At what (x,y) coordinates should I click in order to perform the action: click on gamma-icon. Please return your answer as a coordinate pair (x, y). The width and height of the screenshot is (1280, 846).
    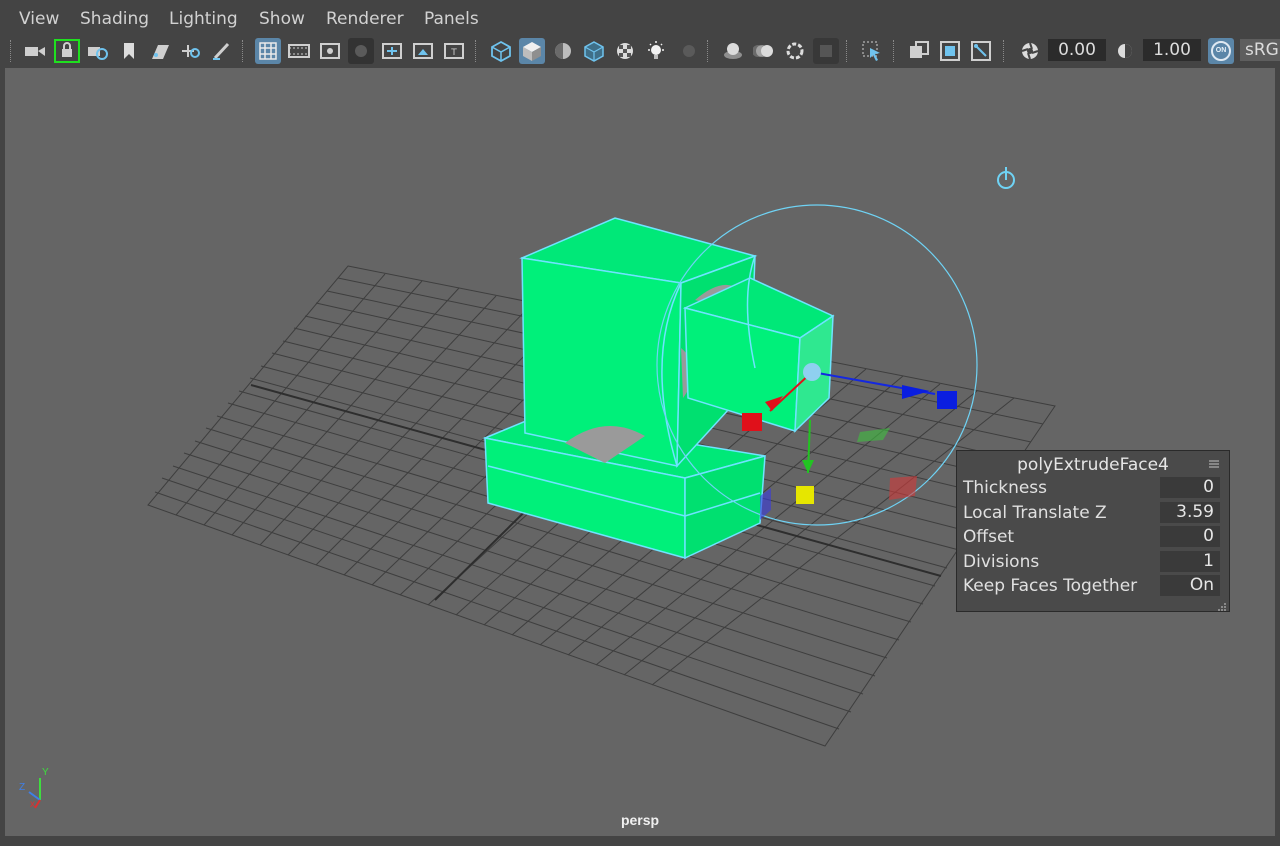
    Looking at the image, I should click on (1125, 51).